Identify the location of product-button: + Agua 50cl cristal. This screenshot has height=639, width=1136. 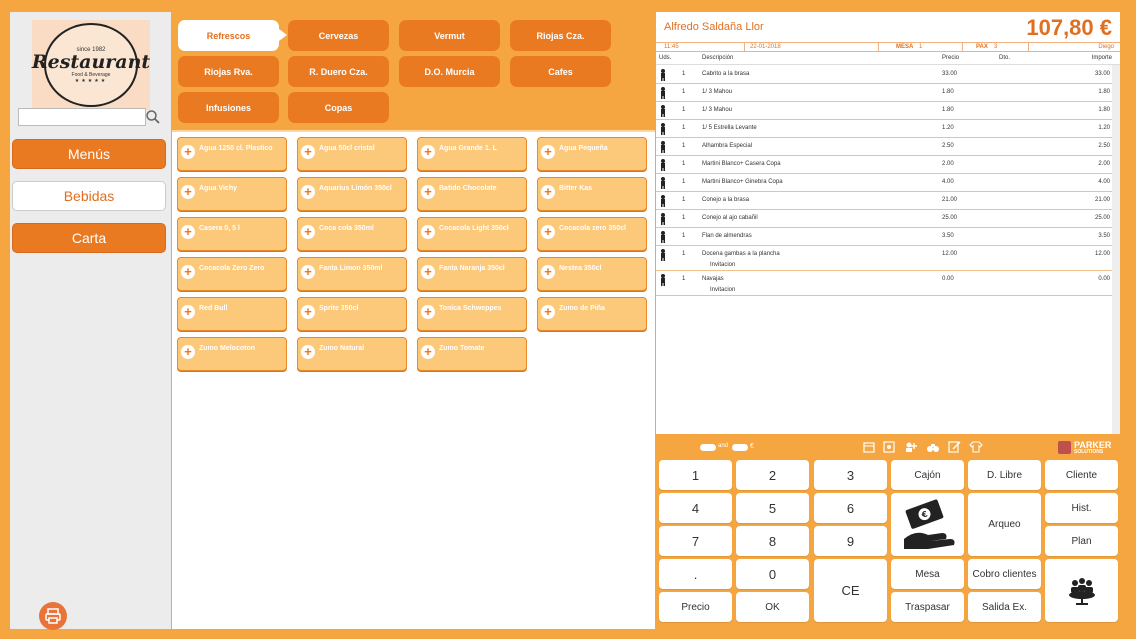
(352, 154).